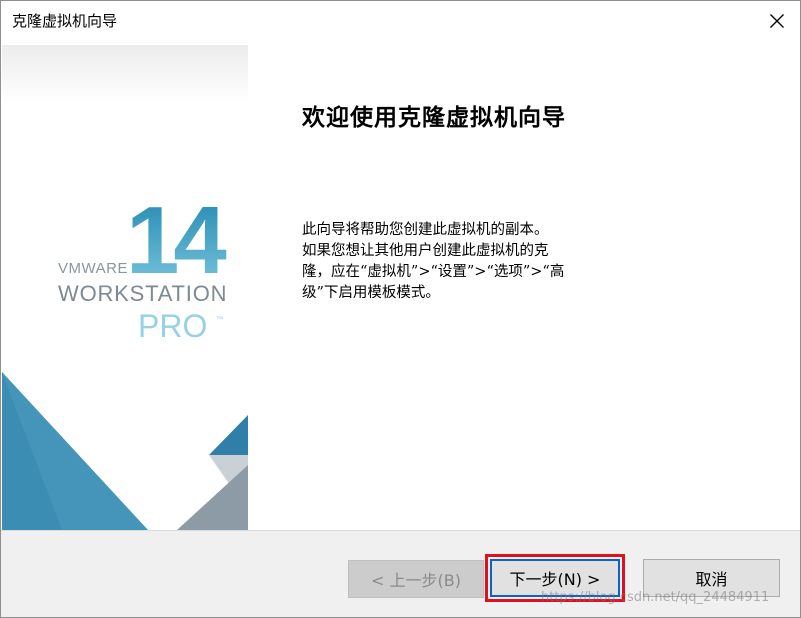 Image resolution: width=801 pixels, height=618 pixels. Describe the element at coordinates (425, 251) in the screenshot. I see `description-line: 如果您想让其他用户创建此虚拟机的克` at that location.